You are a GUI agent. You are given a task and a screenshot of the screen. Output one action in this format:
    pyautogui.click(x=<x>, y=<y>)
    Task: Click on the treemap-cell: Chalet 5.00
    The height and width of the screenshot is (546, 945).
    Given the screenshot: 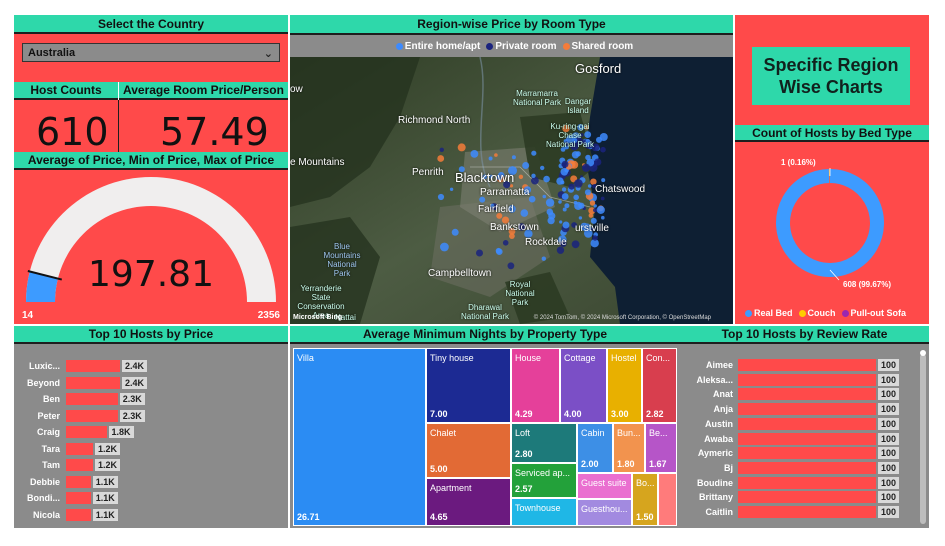 What is the action you would take?
    pyautogui.click(x=468, y=450)
    